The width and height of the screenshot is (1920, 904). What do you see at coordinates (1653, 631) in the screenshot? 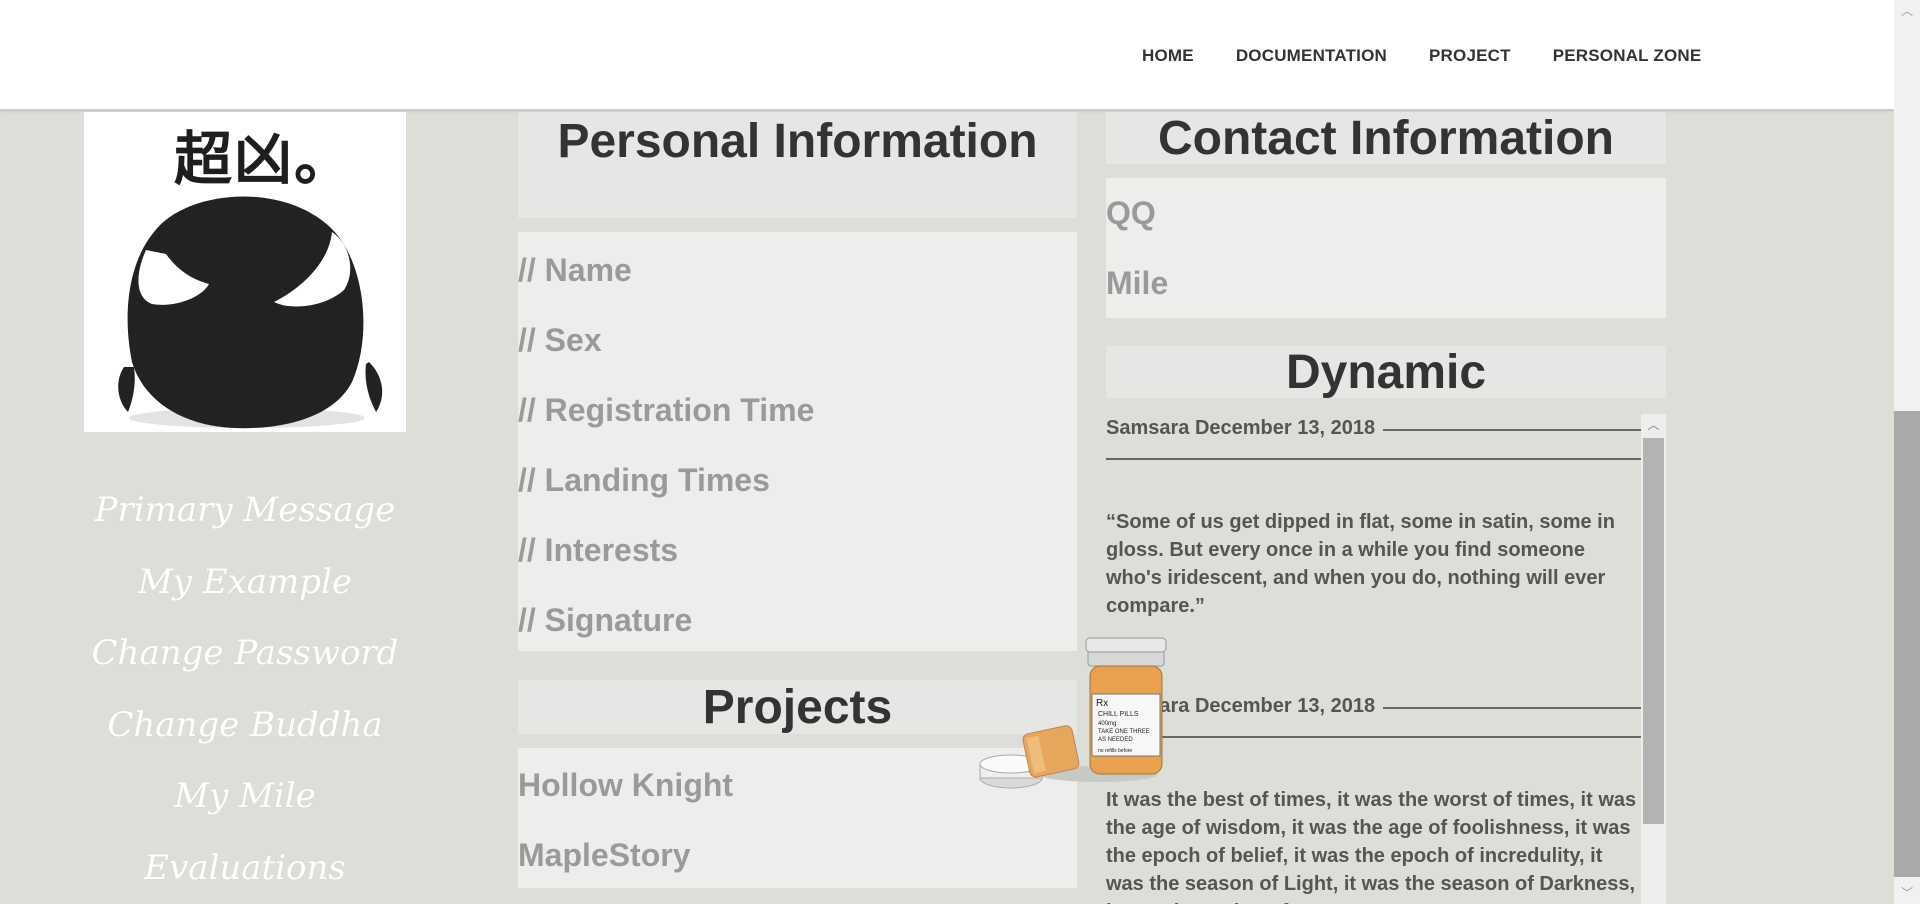
I see `dynamic-feed-scroll-thumb` at bounding box center [1653, 631].